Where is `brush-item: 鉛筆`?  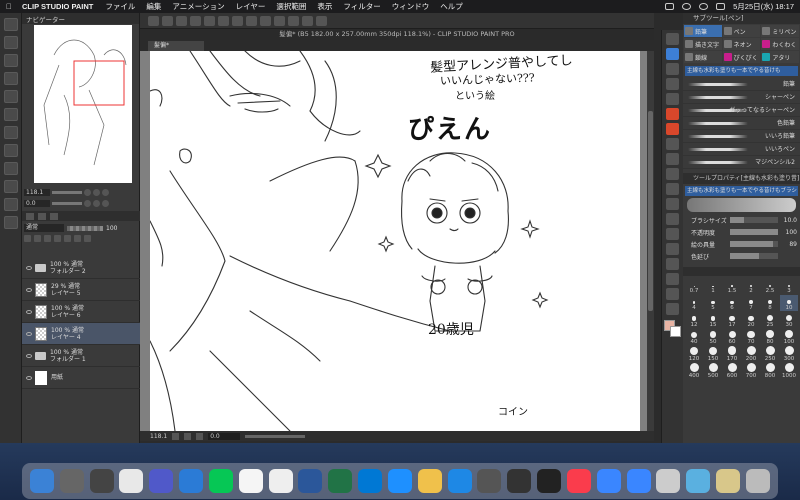
brush-item: 鉛筆 is located at coordinates (741, 84).